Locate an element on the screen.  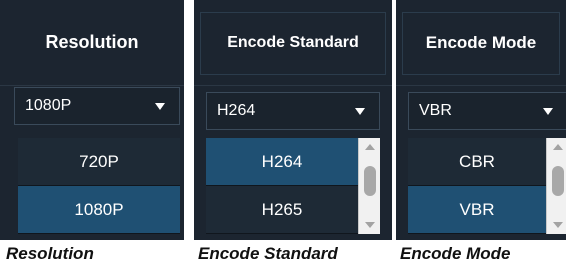
encode-mode-options-list: CBR VBR is located at coordinates (487, 186).